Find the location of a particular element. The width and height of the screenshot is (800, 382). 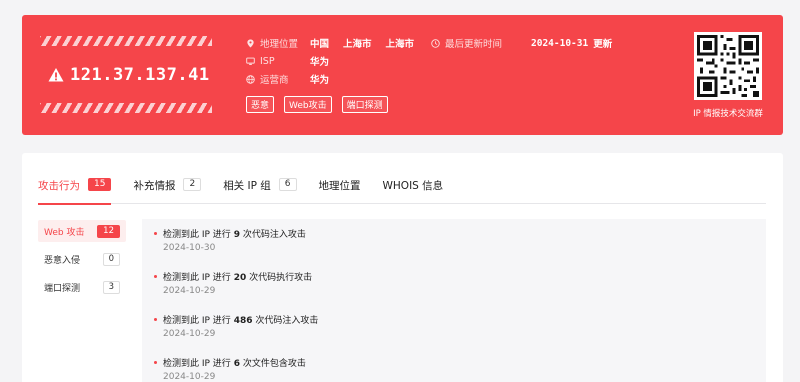

sidebar-item-malicious-intrusion: 恶意入侵 0 is located at coordinates (82, 259).